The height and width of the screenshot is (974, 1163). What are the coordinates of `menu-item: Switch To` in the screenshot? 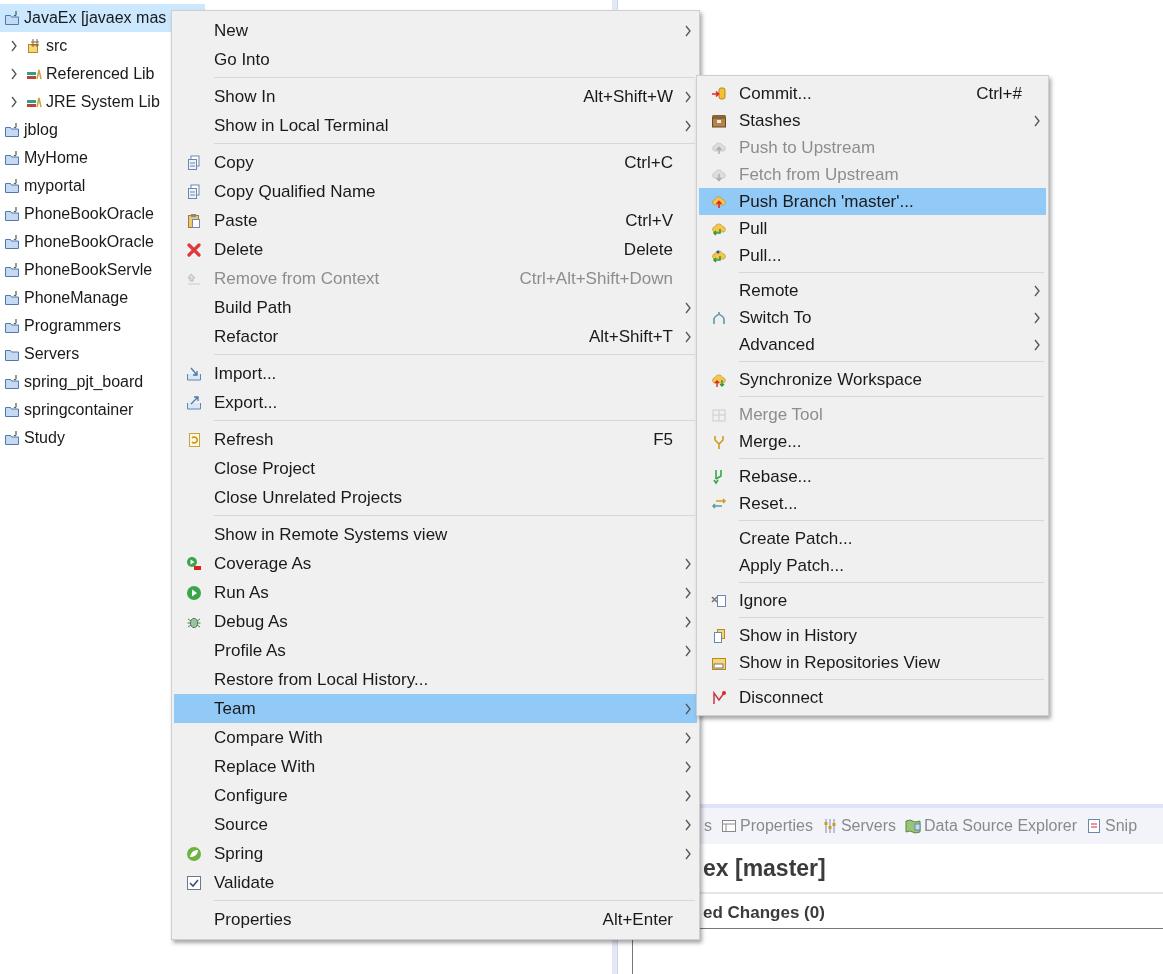 It's located at (872, 317).